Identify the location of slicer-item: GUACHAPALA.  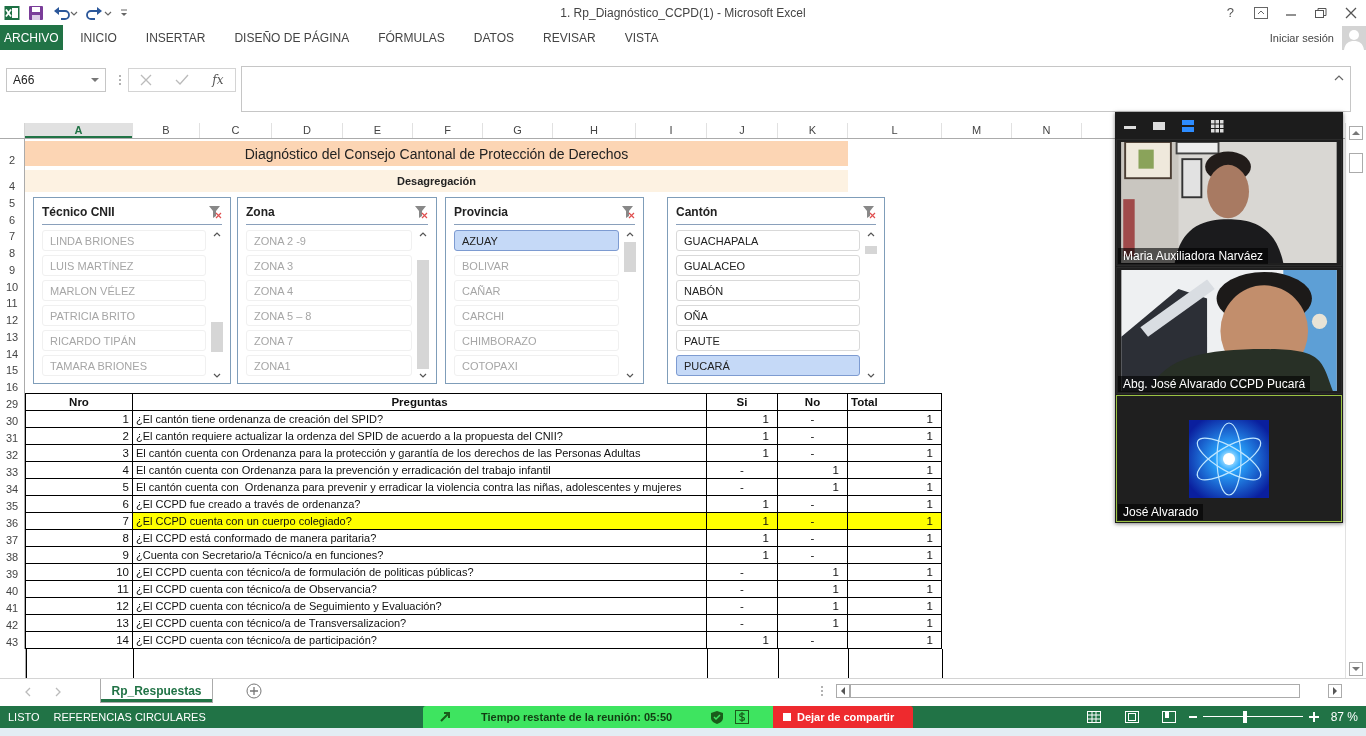
(768, 240).